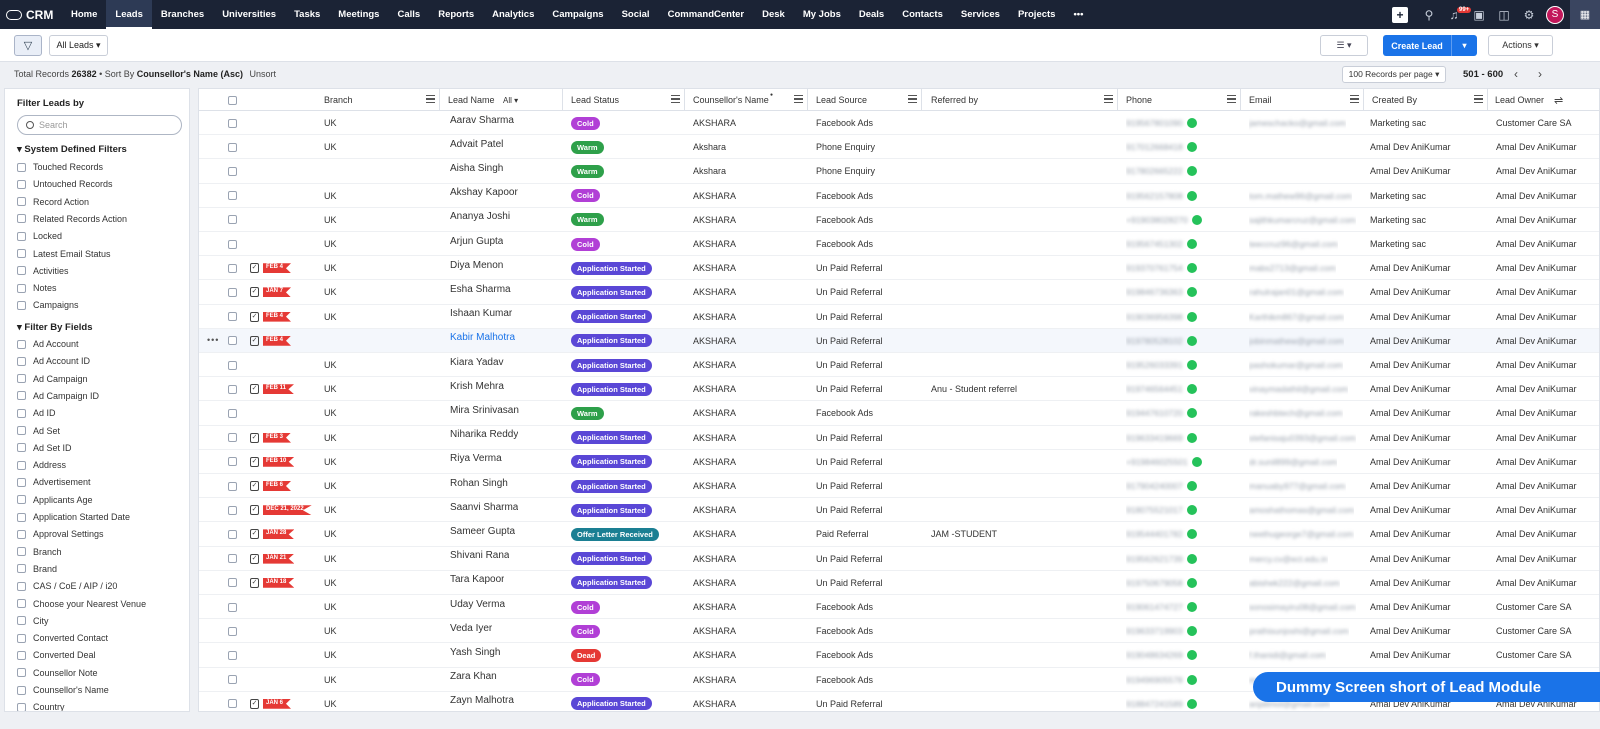 This screenshot has width=1600, height=729. Describe the element at coordinates (731, 100) in the screenshot. I see `col-header-counsellor: Counsellor's Name` at that location.